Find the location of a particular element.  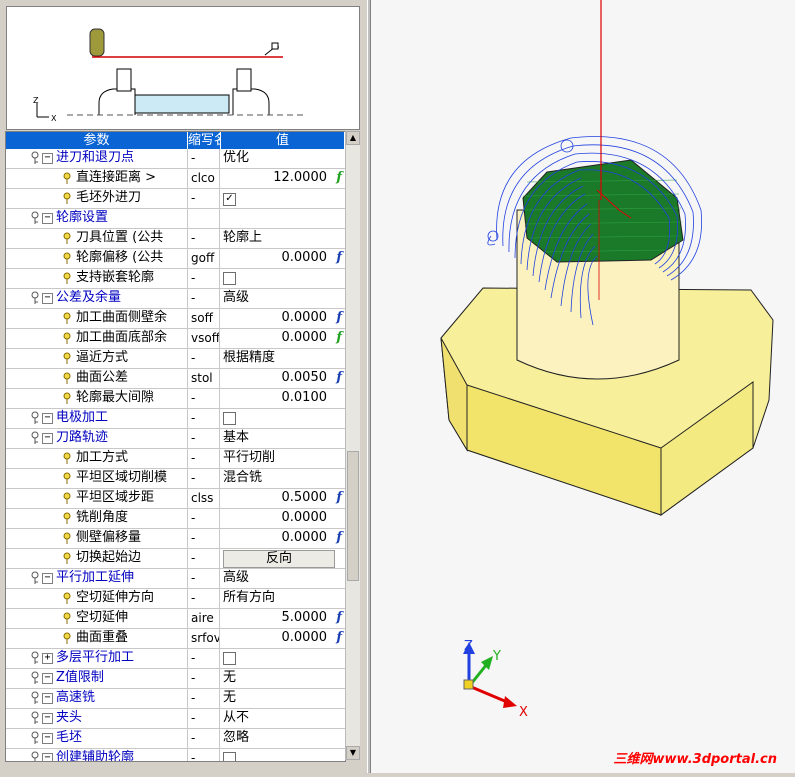

group-row: − 创建辅助轮廓 - is located at coordinates (175, 755).